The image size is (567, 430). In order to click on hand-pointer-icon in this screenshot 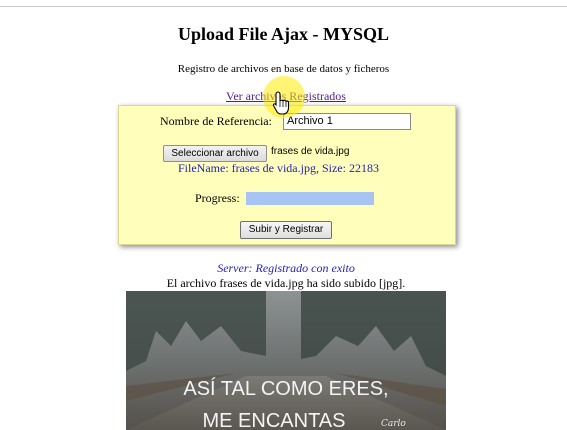, I will do `click(281, 103)`.